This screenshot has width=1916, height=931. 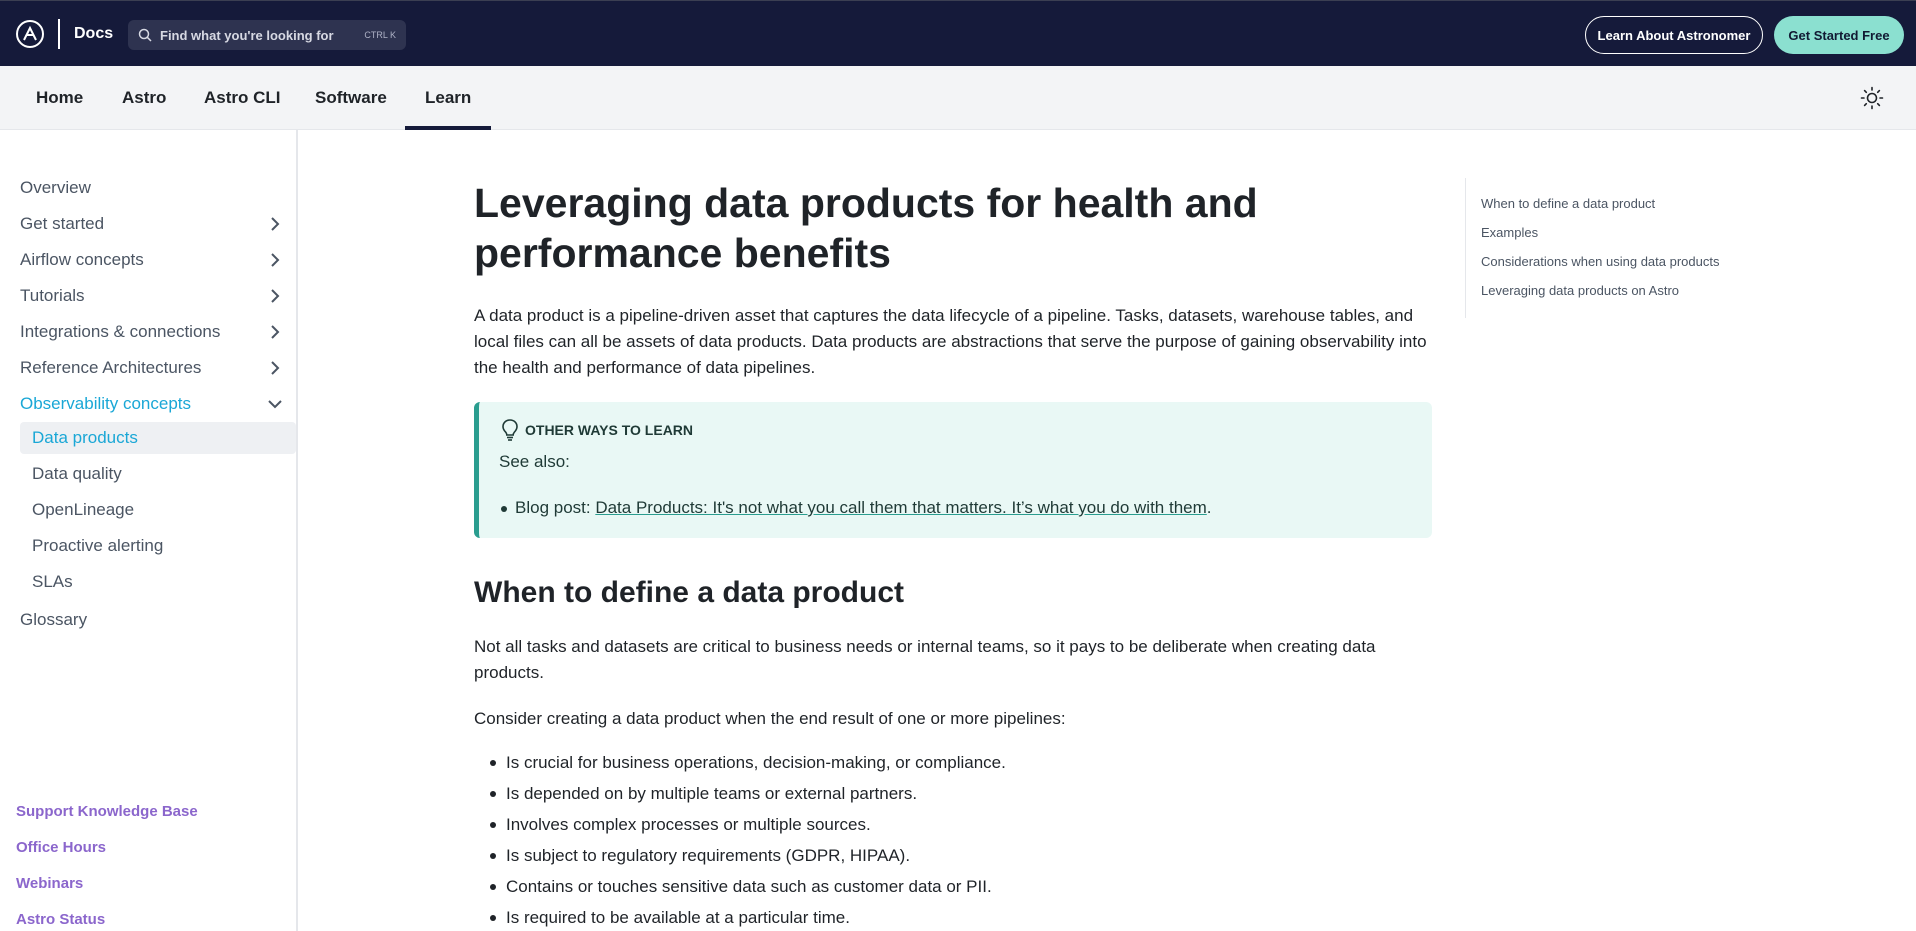 I want to click on sidebar-item-integrations: Integrations & connections, so click(x=158, y=332).